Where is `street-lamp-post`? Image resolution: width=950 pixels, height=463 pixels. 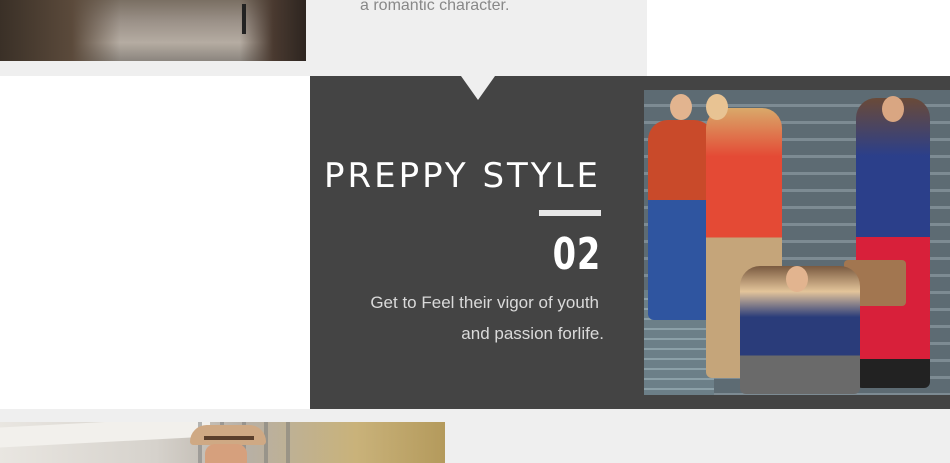 street-lamp-post is located at coordinates (244, 19).